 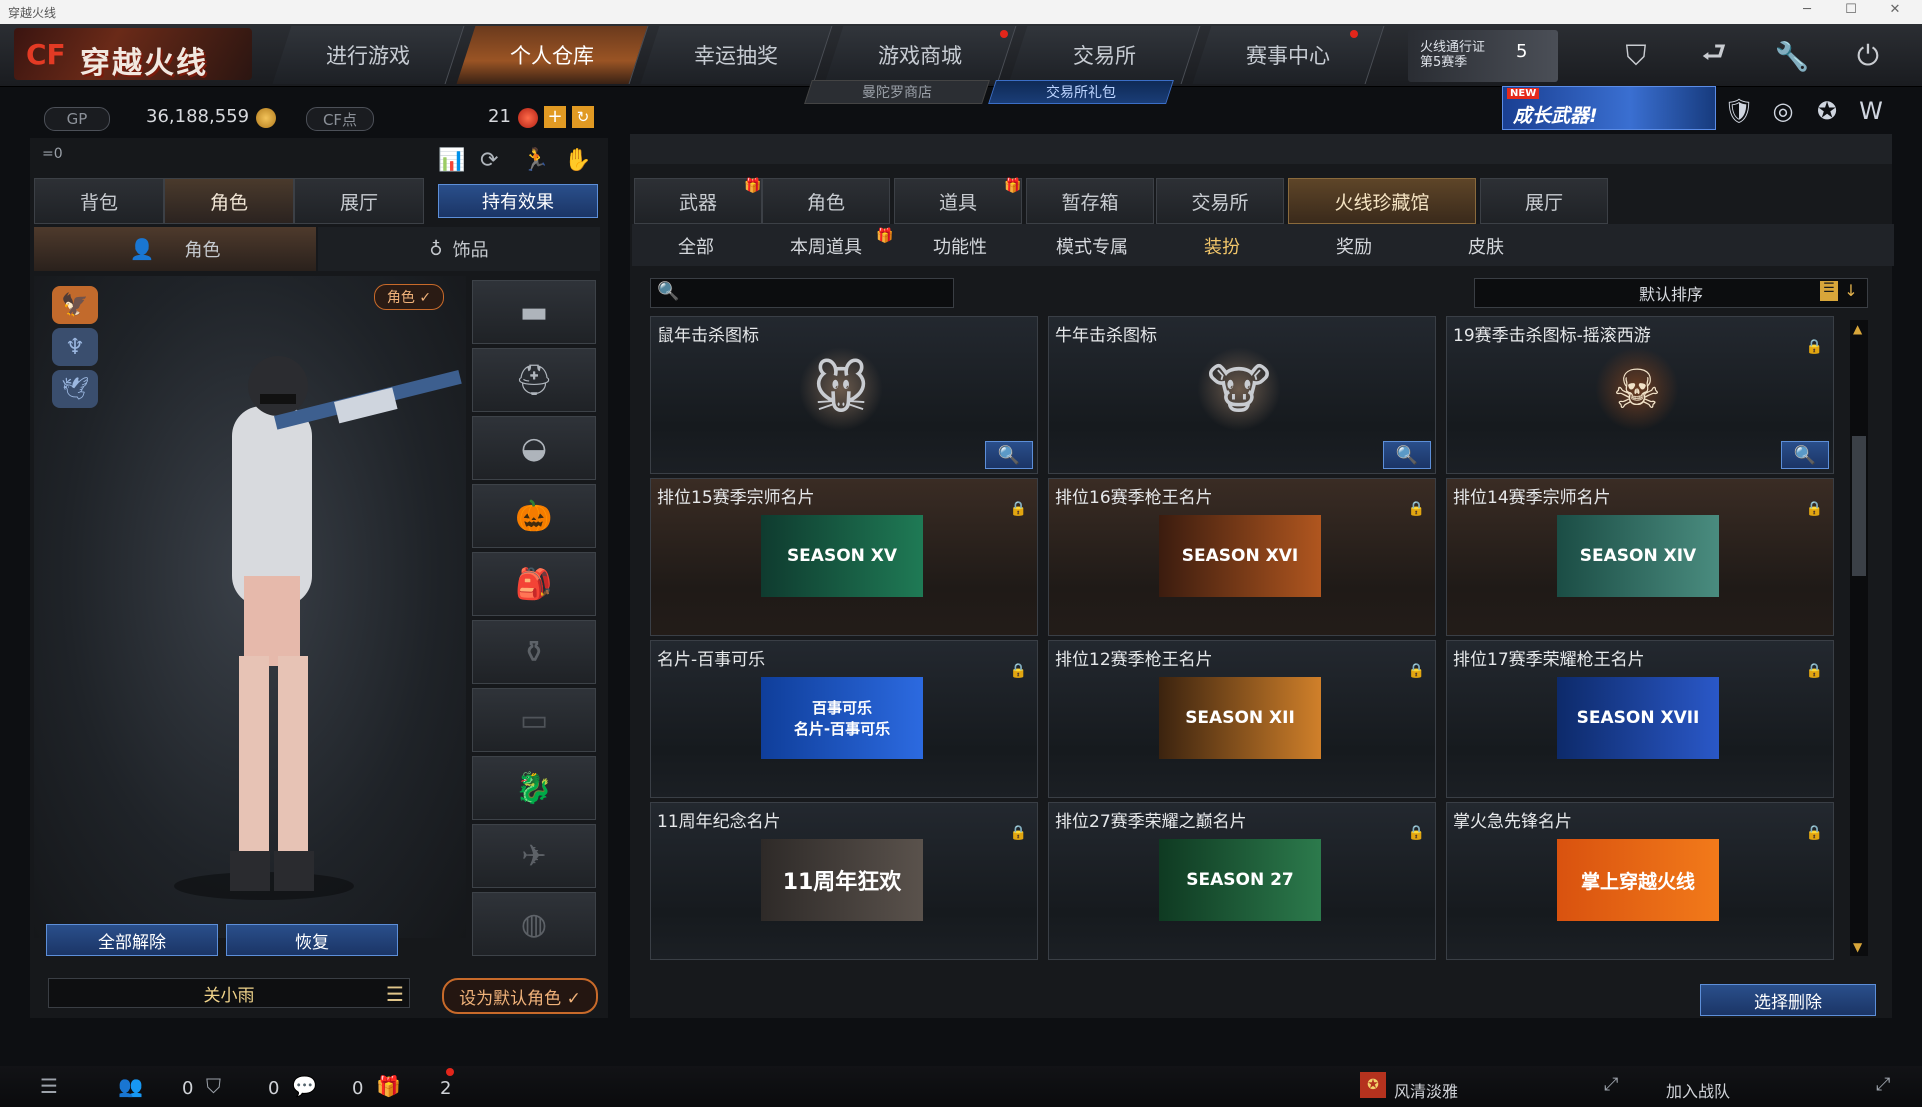 I want to click on restore-button: 恢复, so click(x=312, y=940).